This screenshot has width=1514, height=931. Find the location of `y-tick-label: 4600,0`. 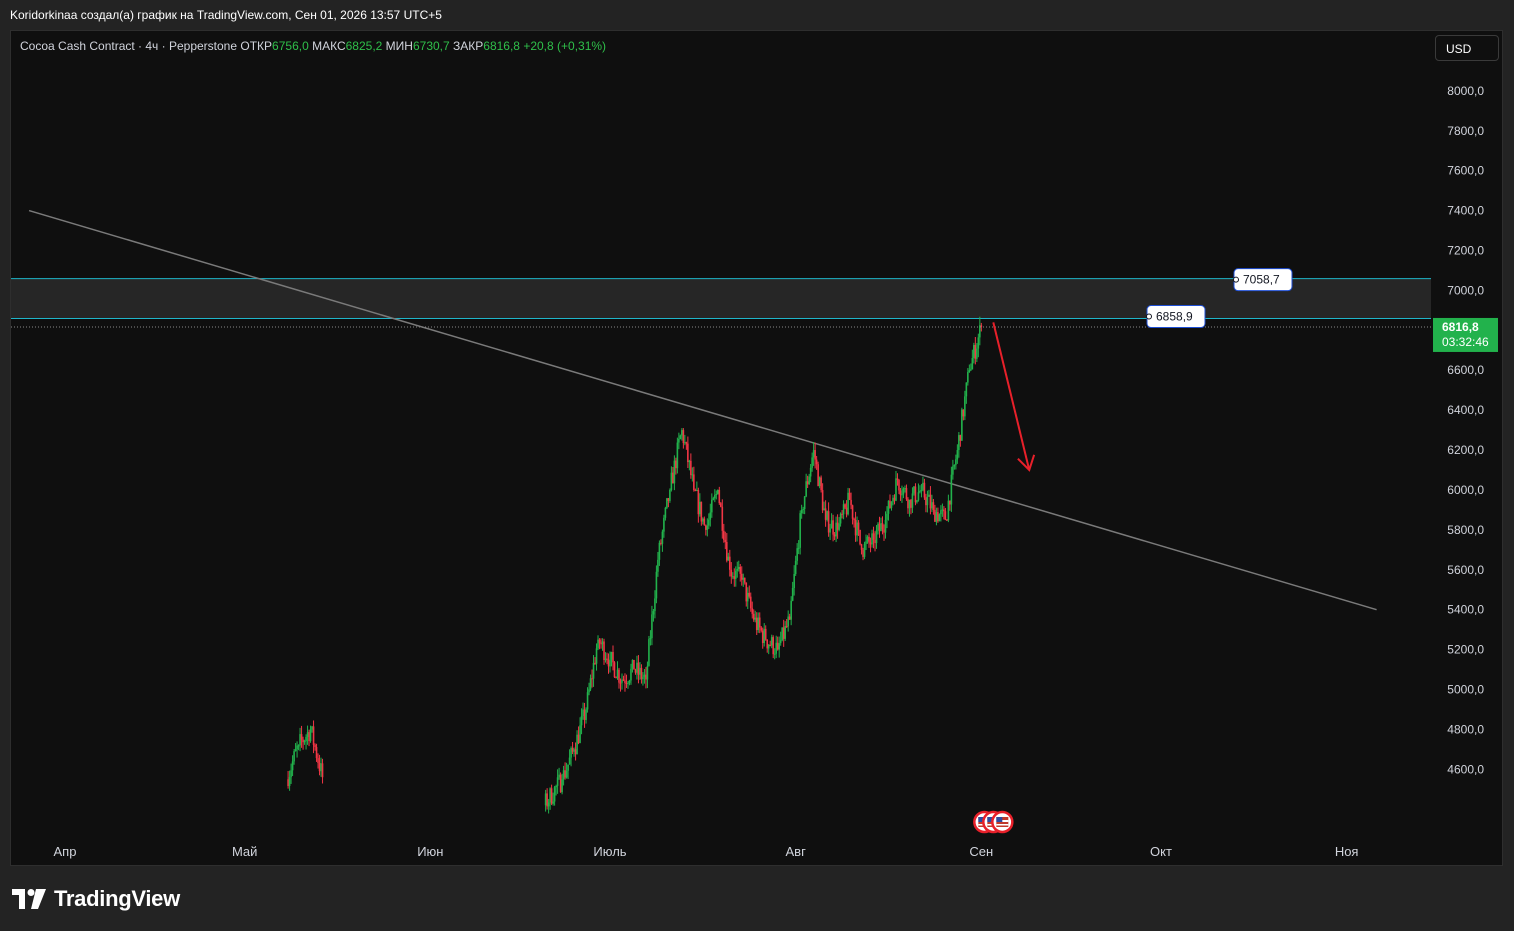

y-tick-label: 4600,0 is located at coordinates (1465, 769).